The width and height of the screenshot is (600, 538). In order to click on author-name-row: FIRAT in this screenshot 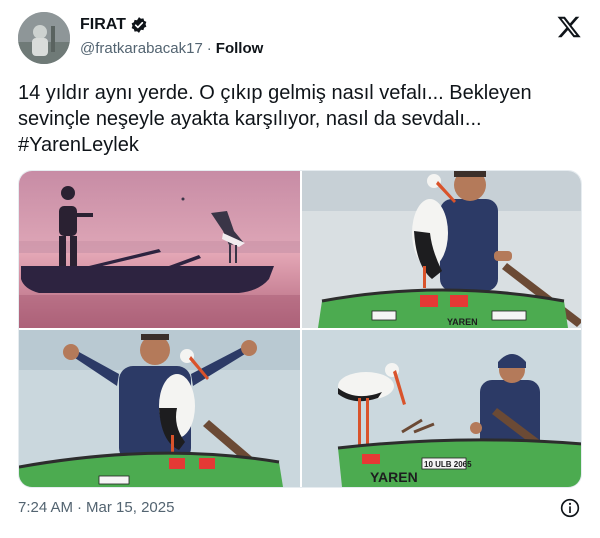, I will do `click(114, 25)`.